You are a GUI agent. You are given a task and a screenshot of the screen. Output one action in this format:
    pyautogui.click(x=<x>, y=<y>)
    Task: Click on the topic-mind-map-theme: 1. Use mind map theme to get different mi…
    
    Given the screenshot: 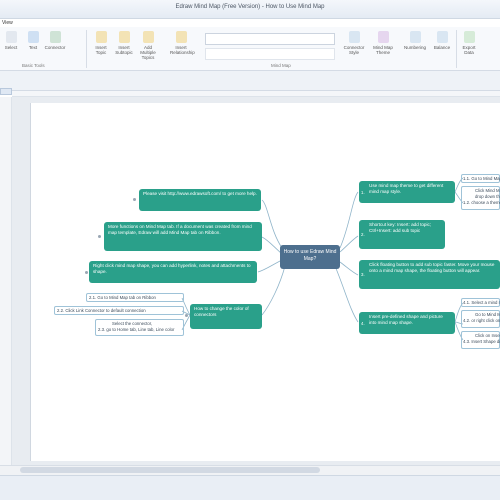 What is the action you would take?
    pyautogui.click(x=407, y=192)
    